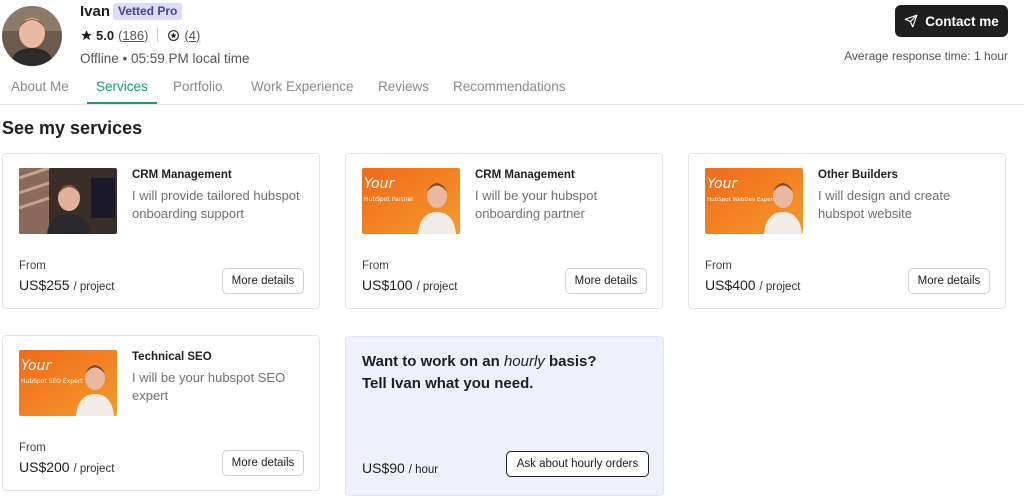 Image resolution: width=1024 pixels, height=496 pixels. Describe the element at coordinates (198, 90) in the screenshot. I see `tab-portfolio: Portfolio` at that location.